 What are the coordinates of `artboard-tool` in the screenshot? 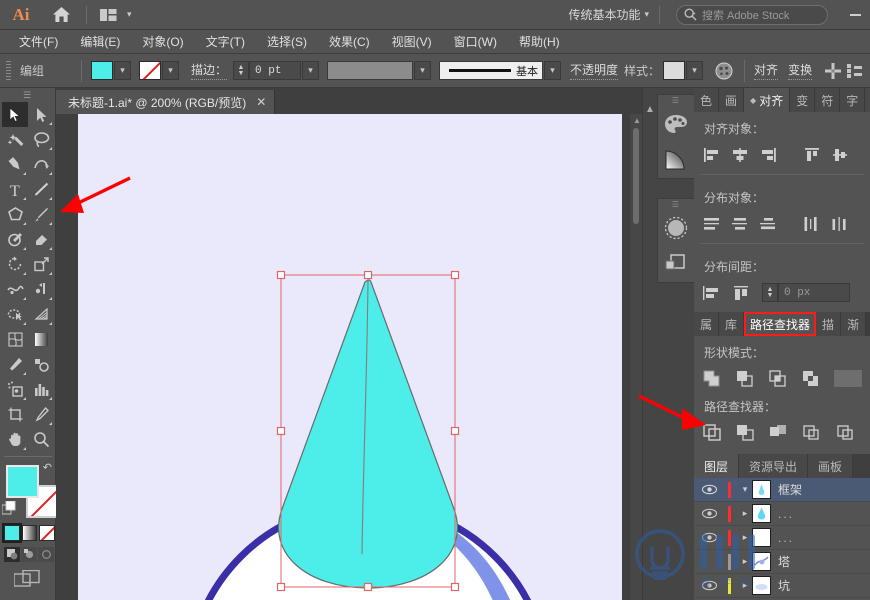 It's located at (15, 414).